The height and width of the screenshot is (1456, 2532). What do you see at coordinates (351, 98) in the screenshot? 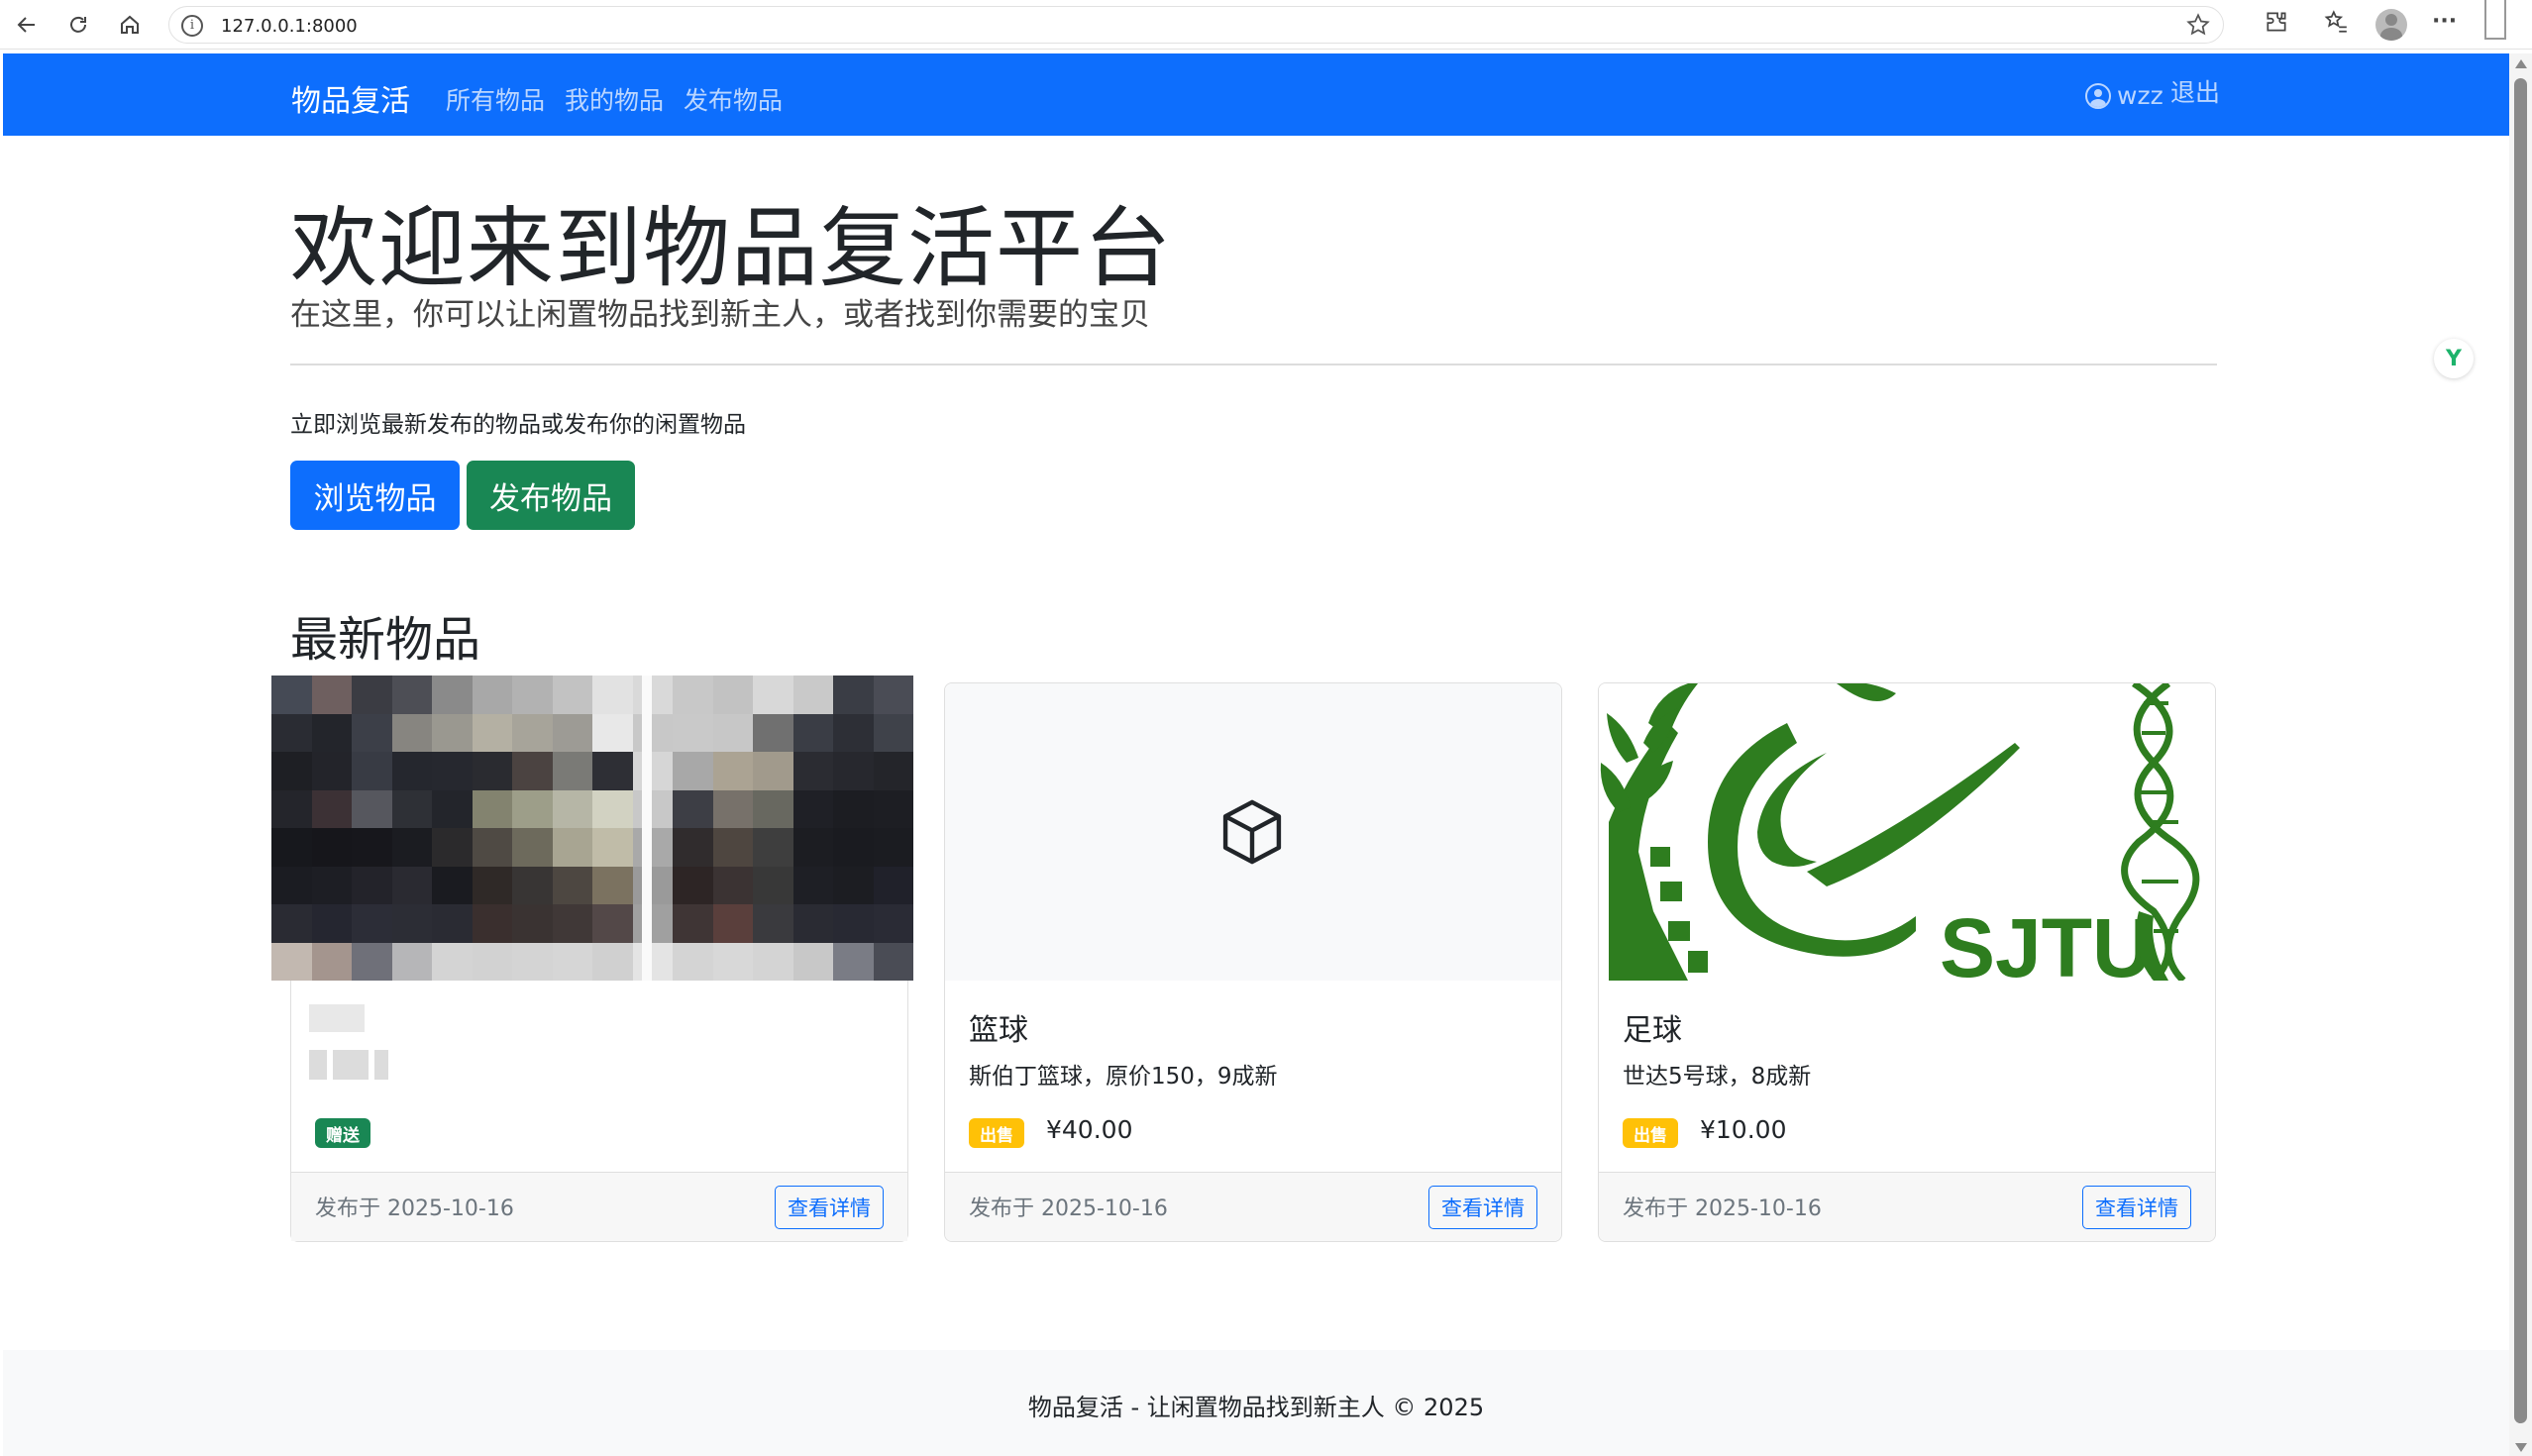
I see `navbar-brand: 物品复活` at bounding box center [351, 98].